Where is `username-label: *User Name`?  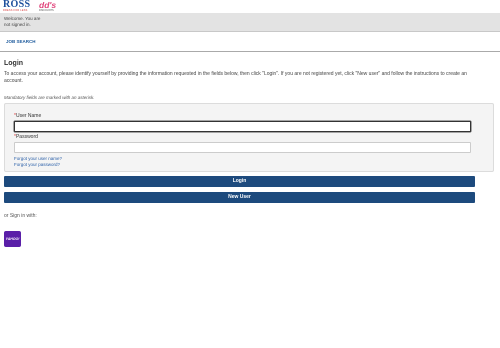 username-label: *User Name is located at coordinates (27, 116).